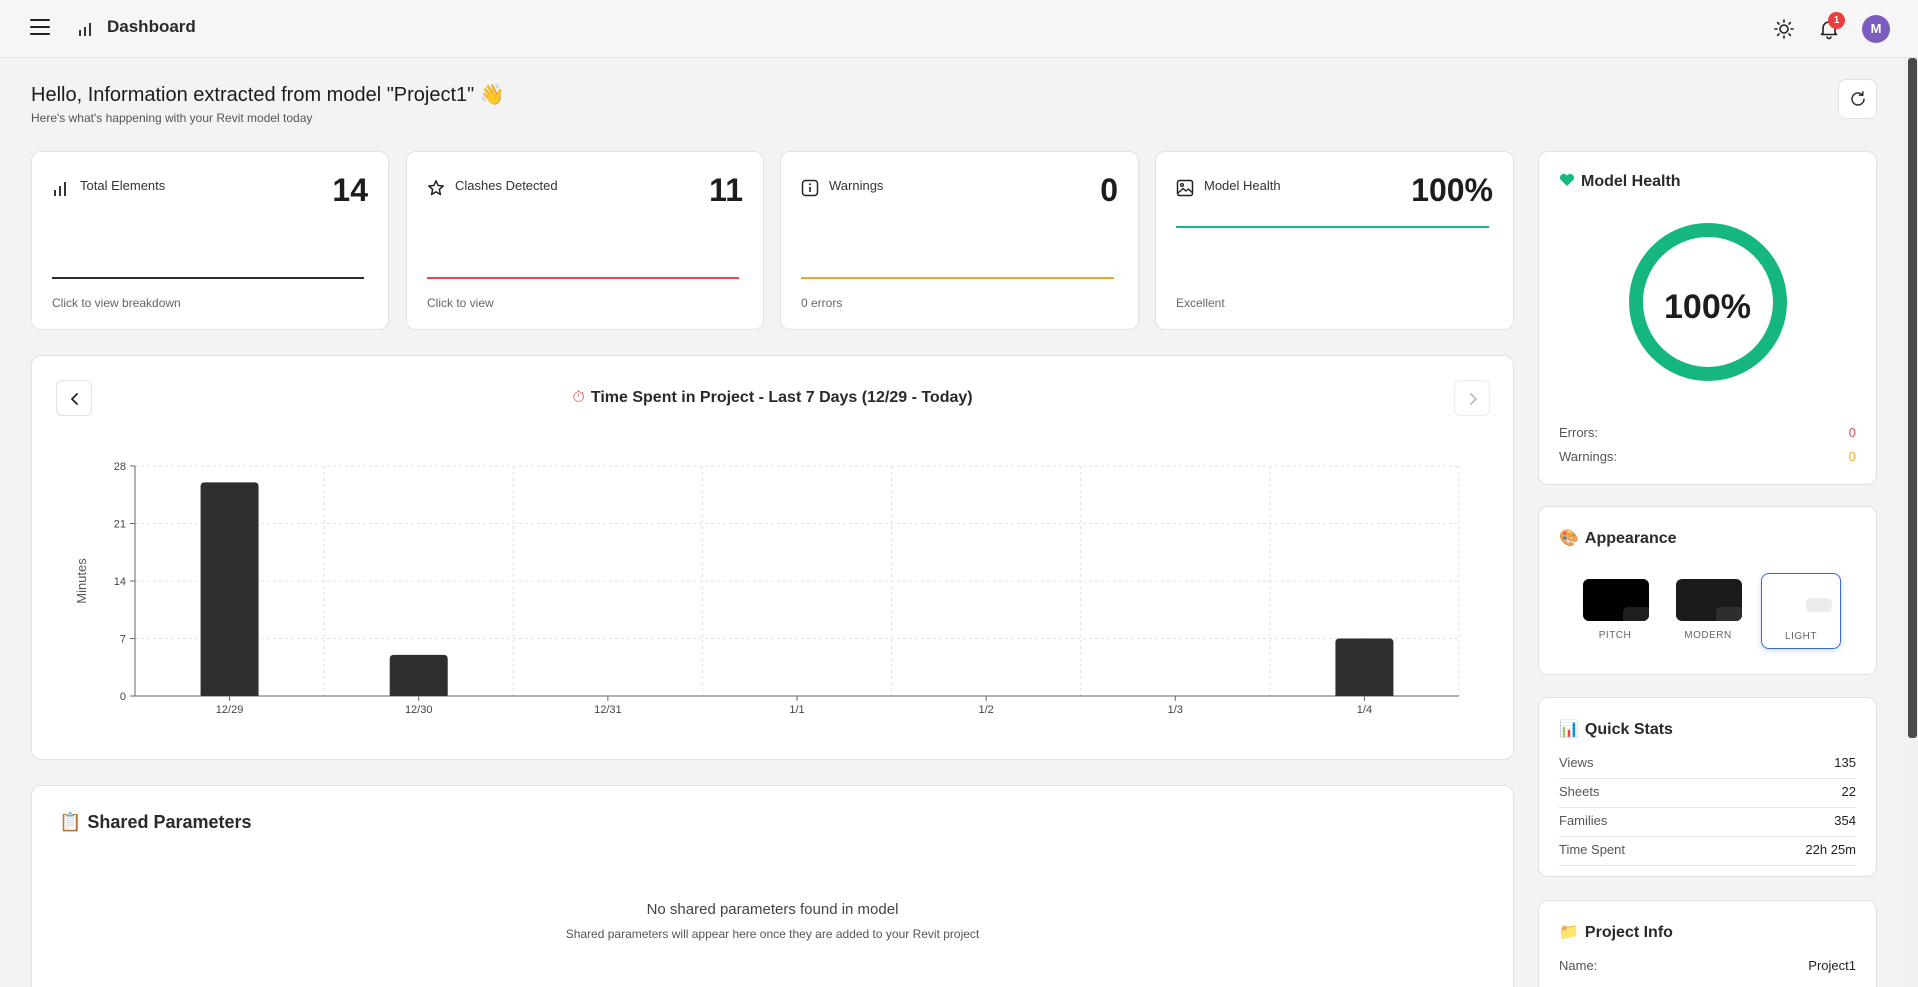 The image size is (1918, 987). Describe the element at coordinates (1784, 29) in the screenshot. I see `theme-toggle-sun-icon` at that location.